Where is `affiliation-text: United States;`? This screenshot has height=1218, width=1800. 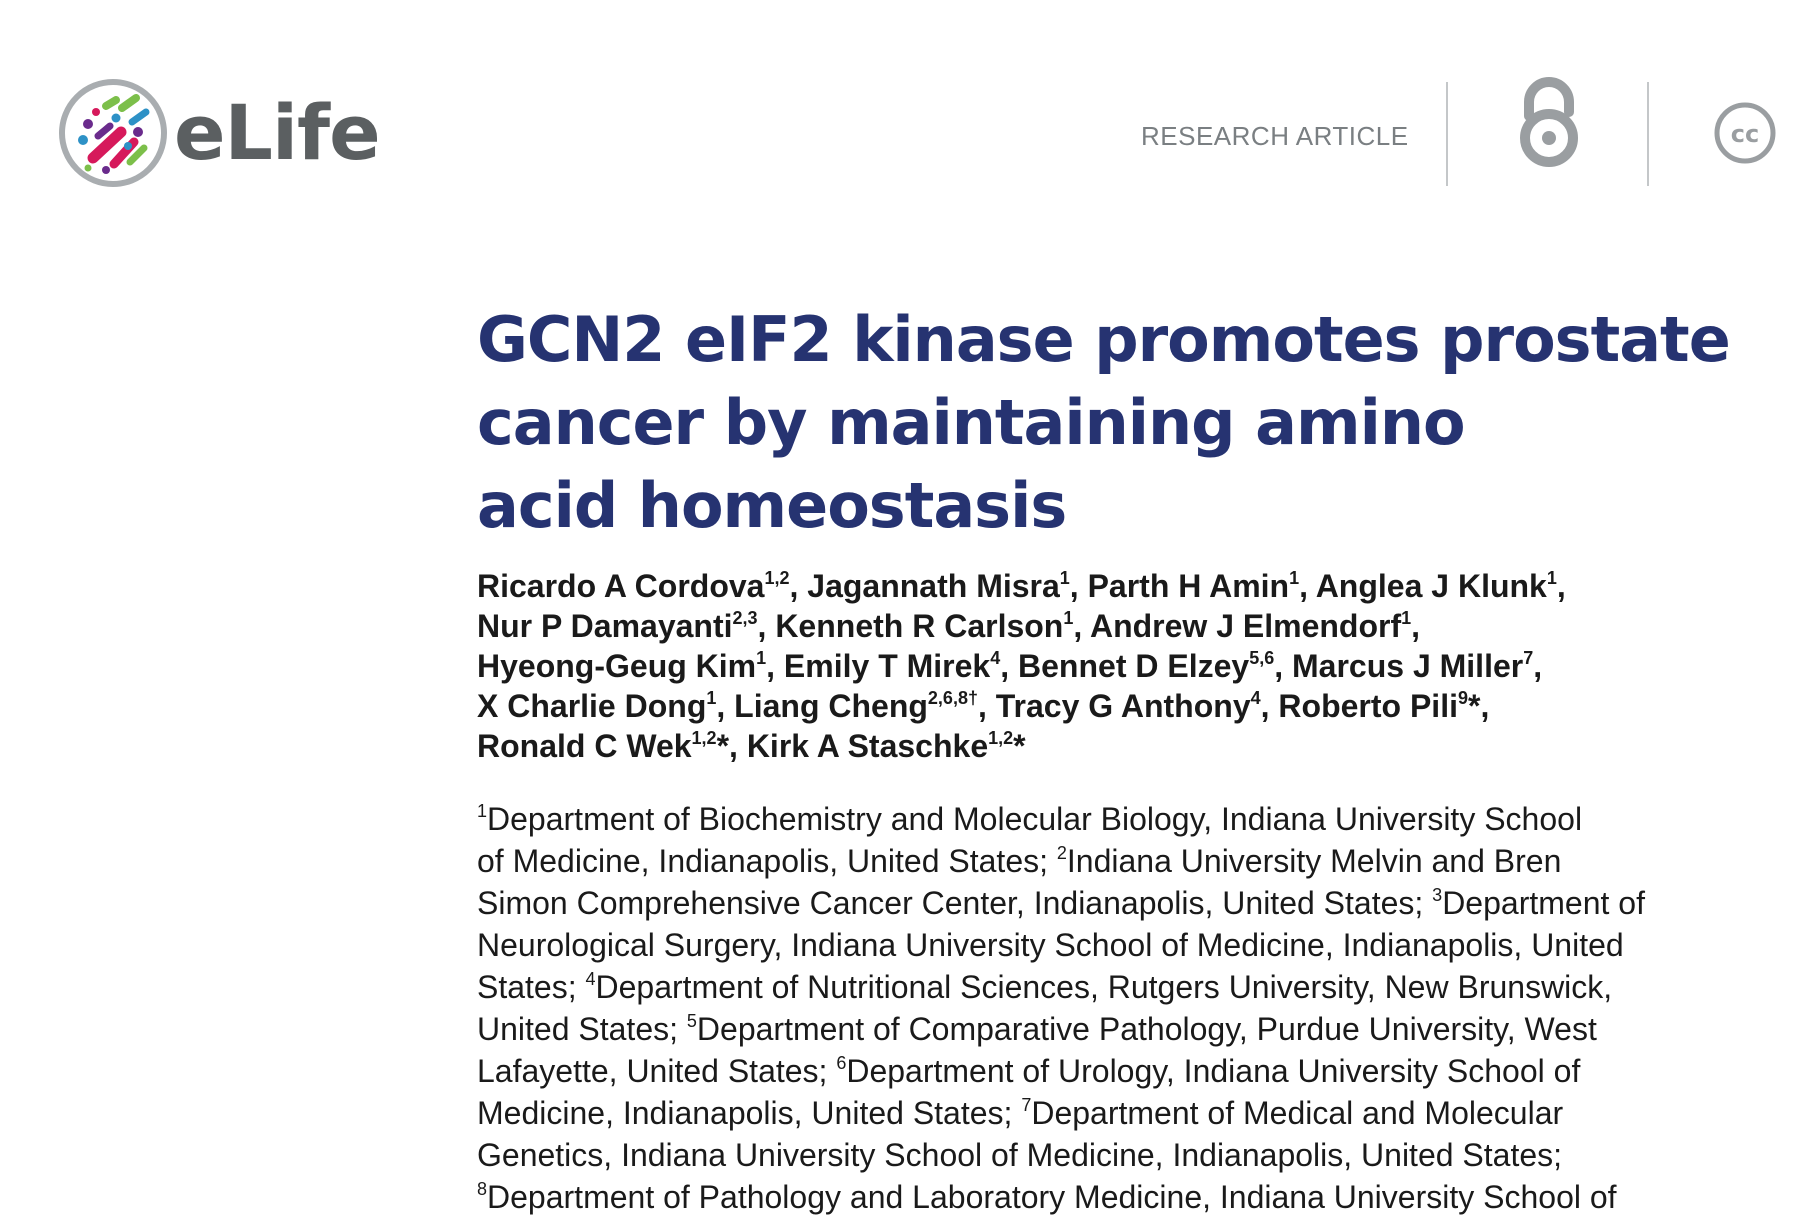
affiliation-text: United States; is located at coordinates (582, 1029).